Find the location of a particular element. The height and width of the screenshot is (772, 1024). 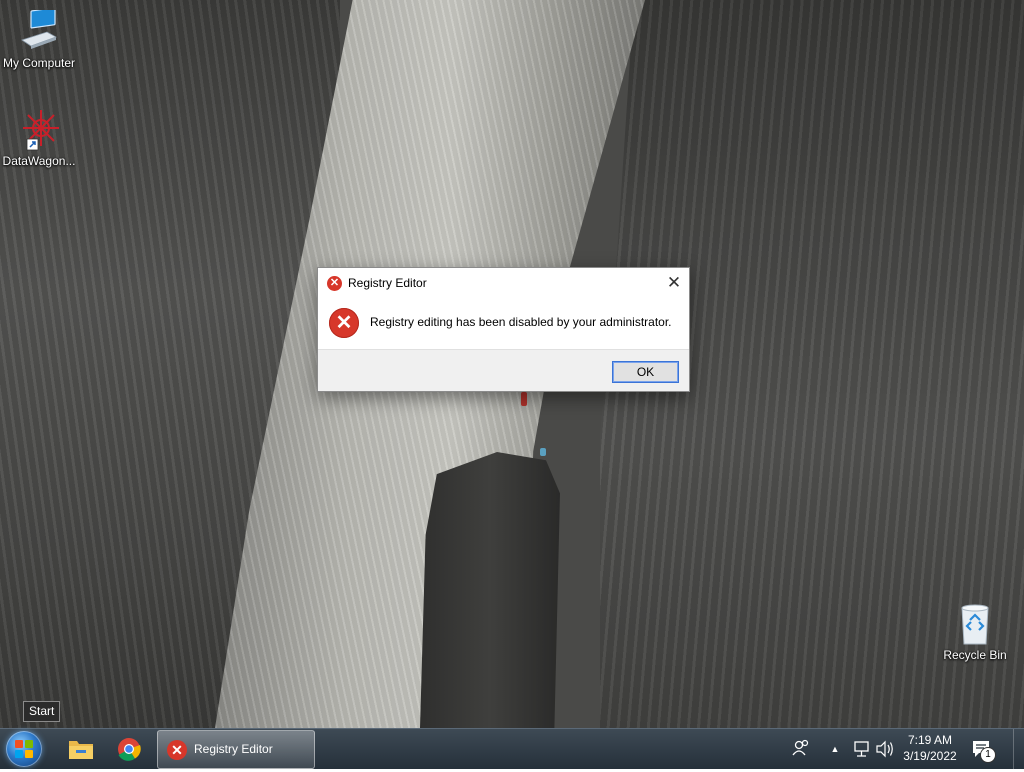

system-clock: 7:19 AM 3/19/2022 is located at coordinates (930, 748).